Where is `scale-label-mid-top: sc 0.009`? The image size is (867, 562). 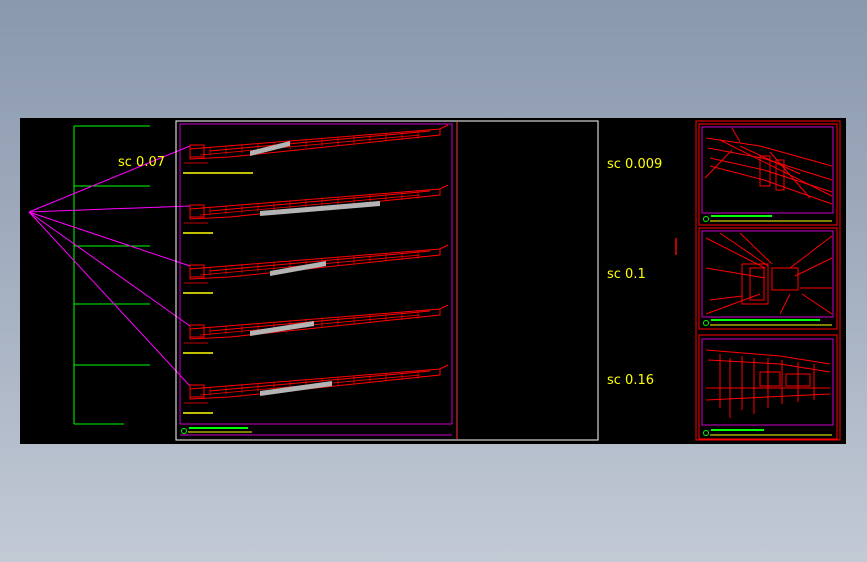 scale-label-mid-top: sc 0.009 is located at coordinates (635, 164).